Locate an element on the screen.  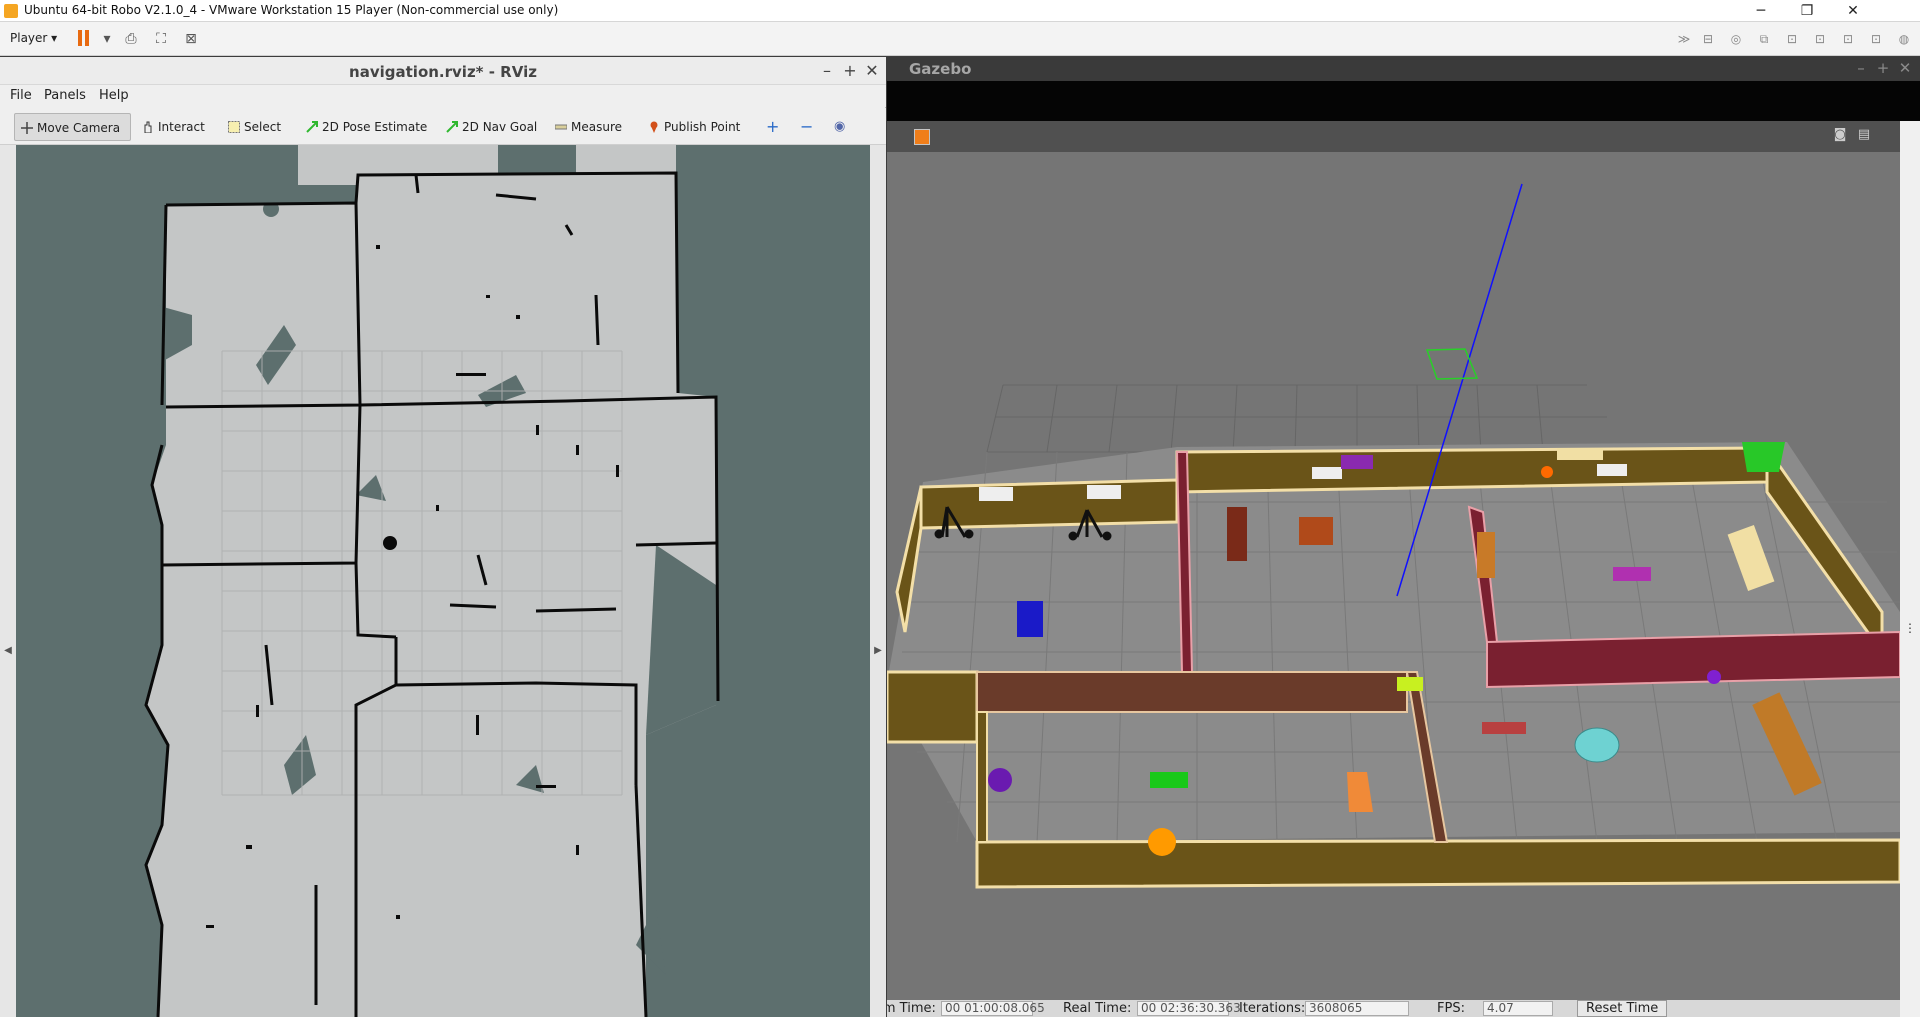
move-camera-button: Move Camera is located at coordinates (73, 127).